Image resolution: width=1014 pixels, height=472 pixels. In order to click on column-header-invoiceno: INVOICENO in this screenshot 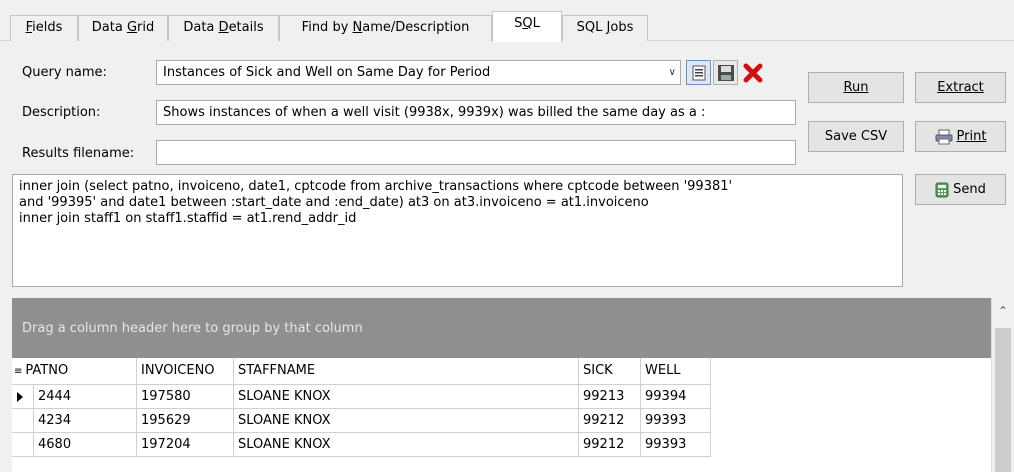, I will do `click(185, 371)`.